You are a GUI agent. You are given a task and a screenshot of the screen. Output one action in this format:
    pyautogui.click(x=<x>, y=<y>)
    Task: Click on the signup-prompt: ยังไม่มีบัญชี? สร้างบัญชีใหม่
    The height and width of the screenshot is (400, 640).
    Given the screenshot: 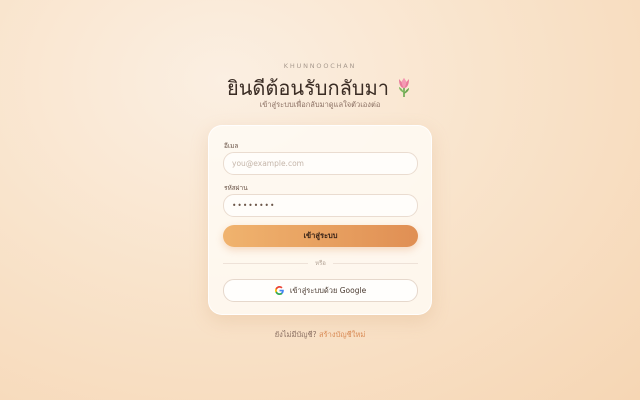 What is the action you would take?
    pyautogui.click(x=320, y=335)
    